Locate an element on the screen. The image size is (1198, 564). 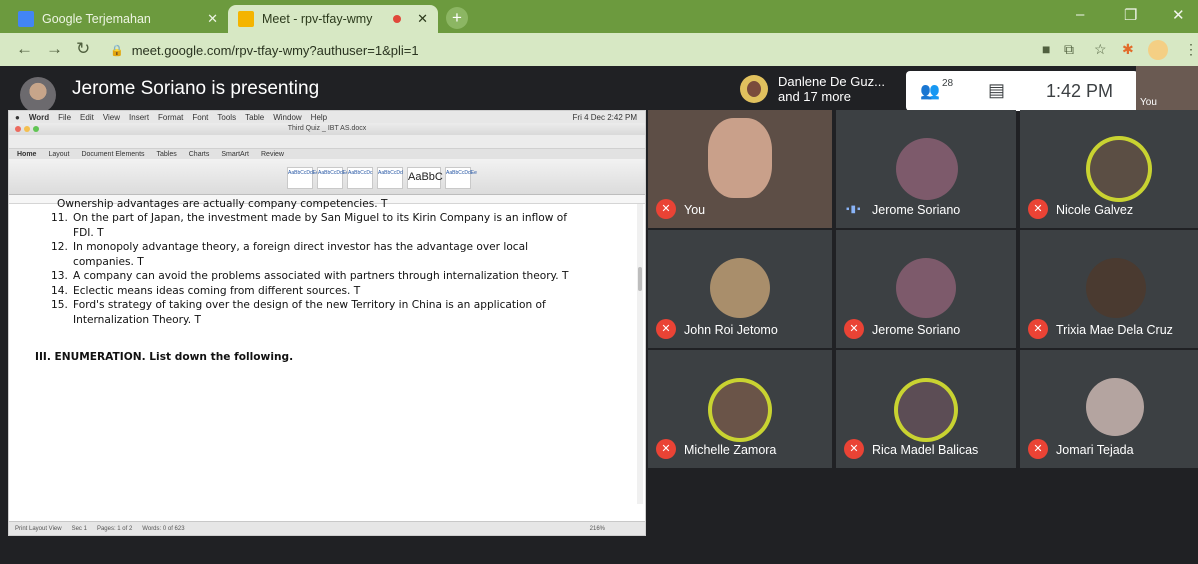
tab-google-translate: Google Terjemahan ✕ is located at coordinates (118, 19).